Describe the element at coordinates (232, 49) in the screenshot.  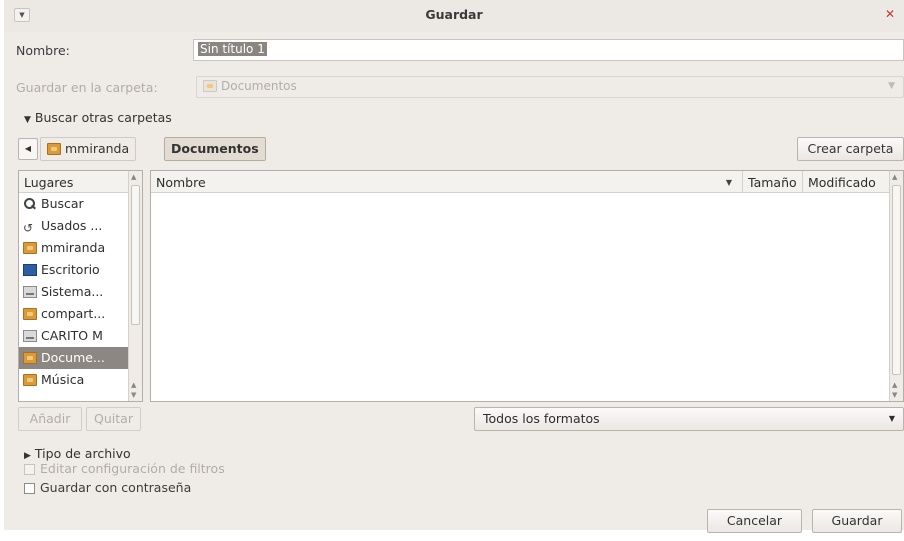
I see `filename-value: Sin título 1` at that location.